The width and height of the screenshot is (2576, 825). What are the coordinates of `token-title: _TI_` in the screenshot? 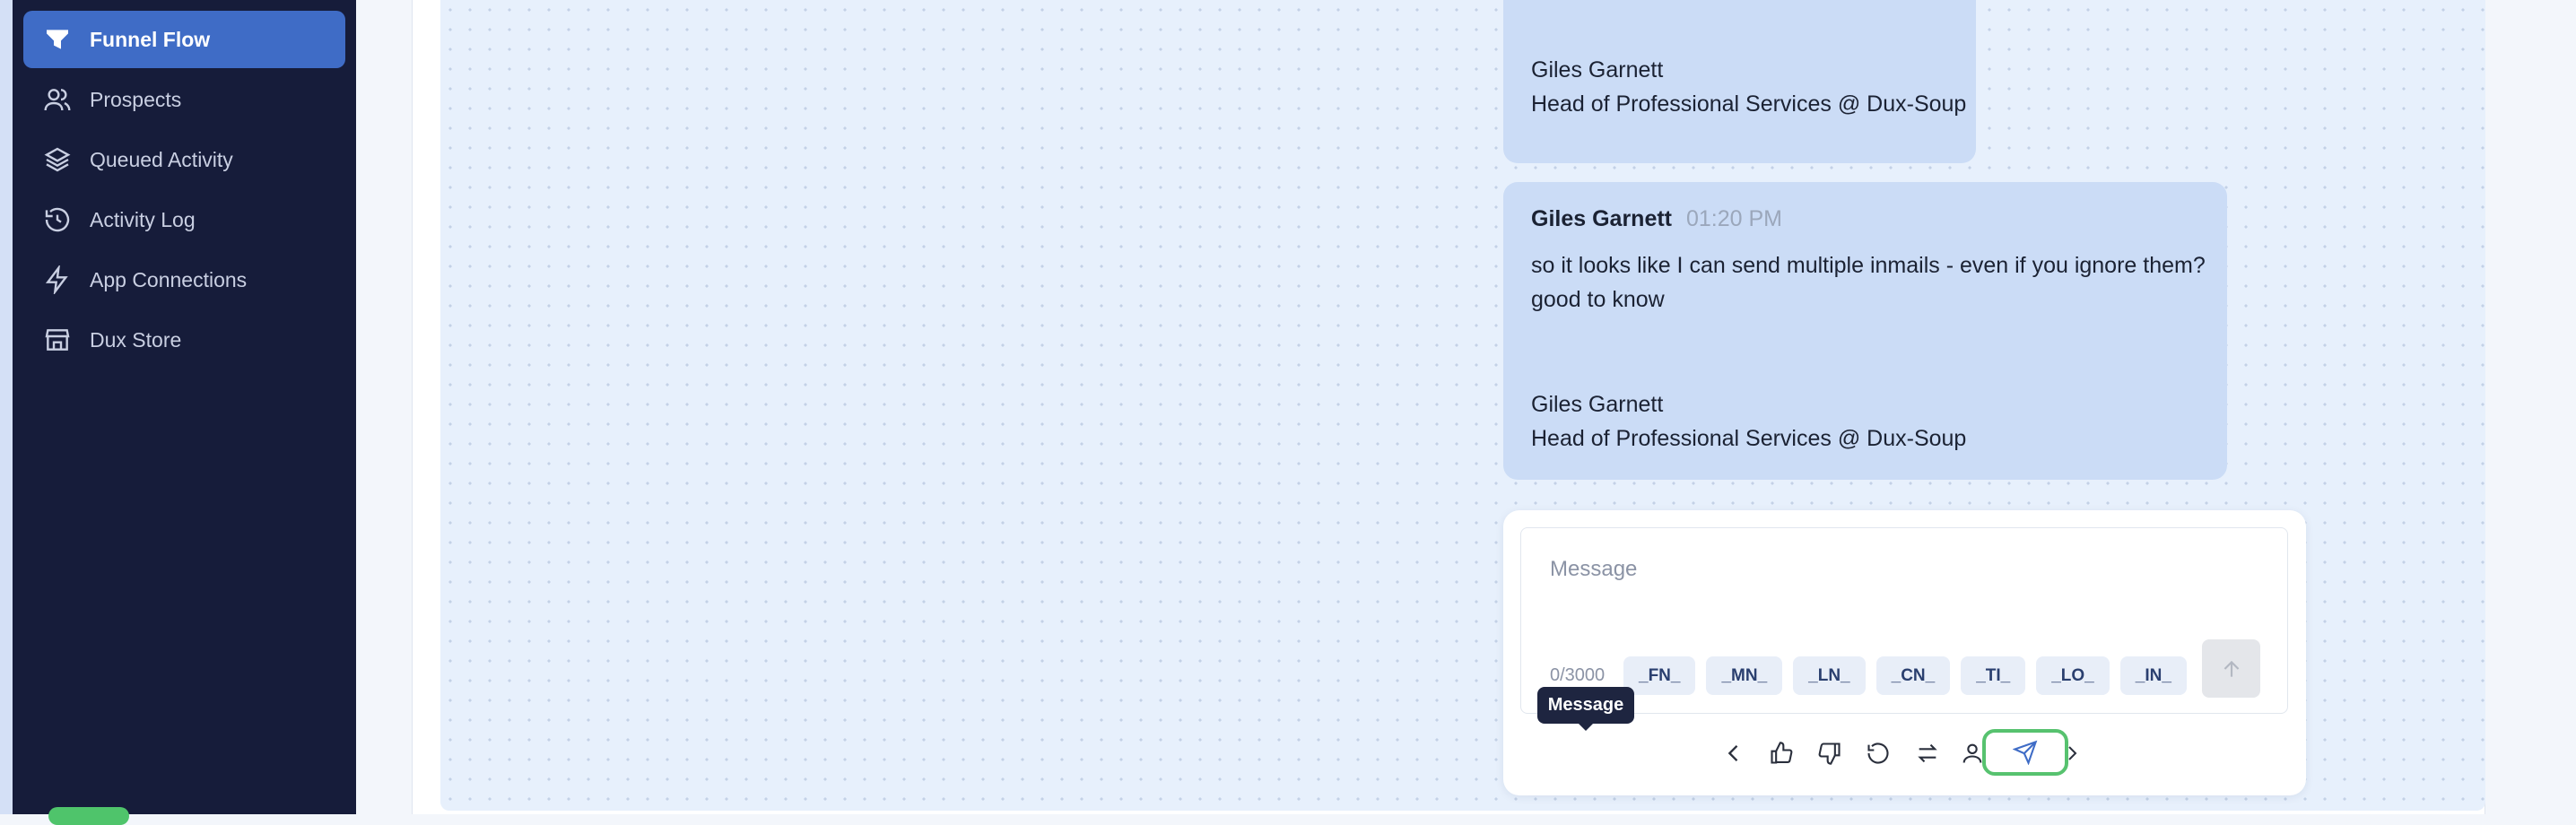 It's located at (1993, 676).